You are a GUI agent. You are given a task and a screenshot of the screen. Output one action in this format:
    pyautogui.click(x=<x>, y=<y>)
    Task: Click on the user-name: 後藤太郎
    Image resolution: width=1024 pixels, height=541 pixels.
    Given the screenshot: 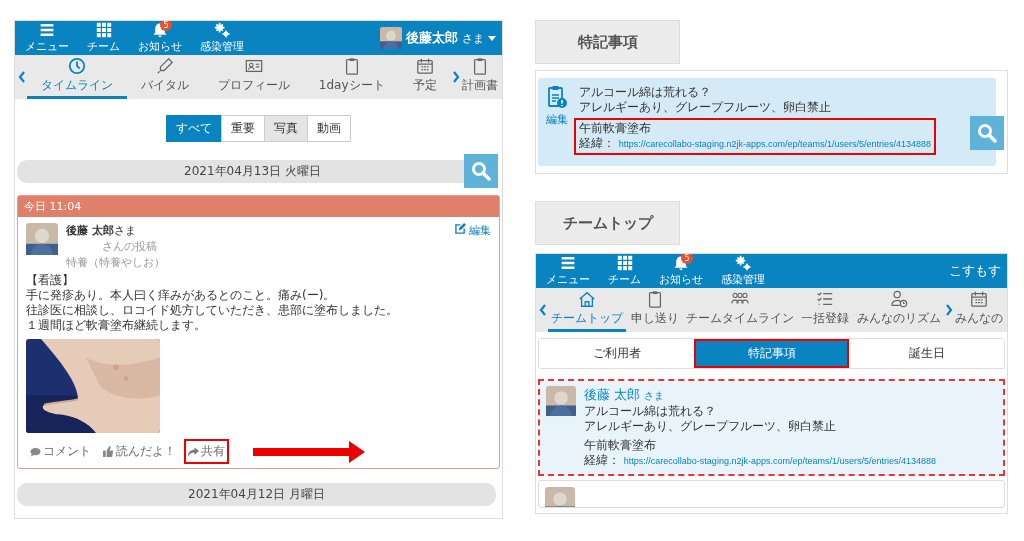 What is the action you would take?
    pyautogui.click(x=432, y=38)
    